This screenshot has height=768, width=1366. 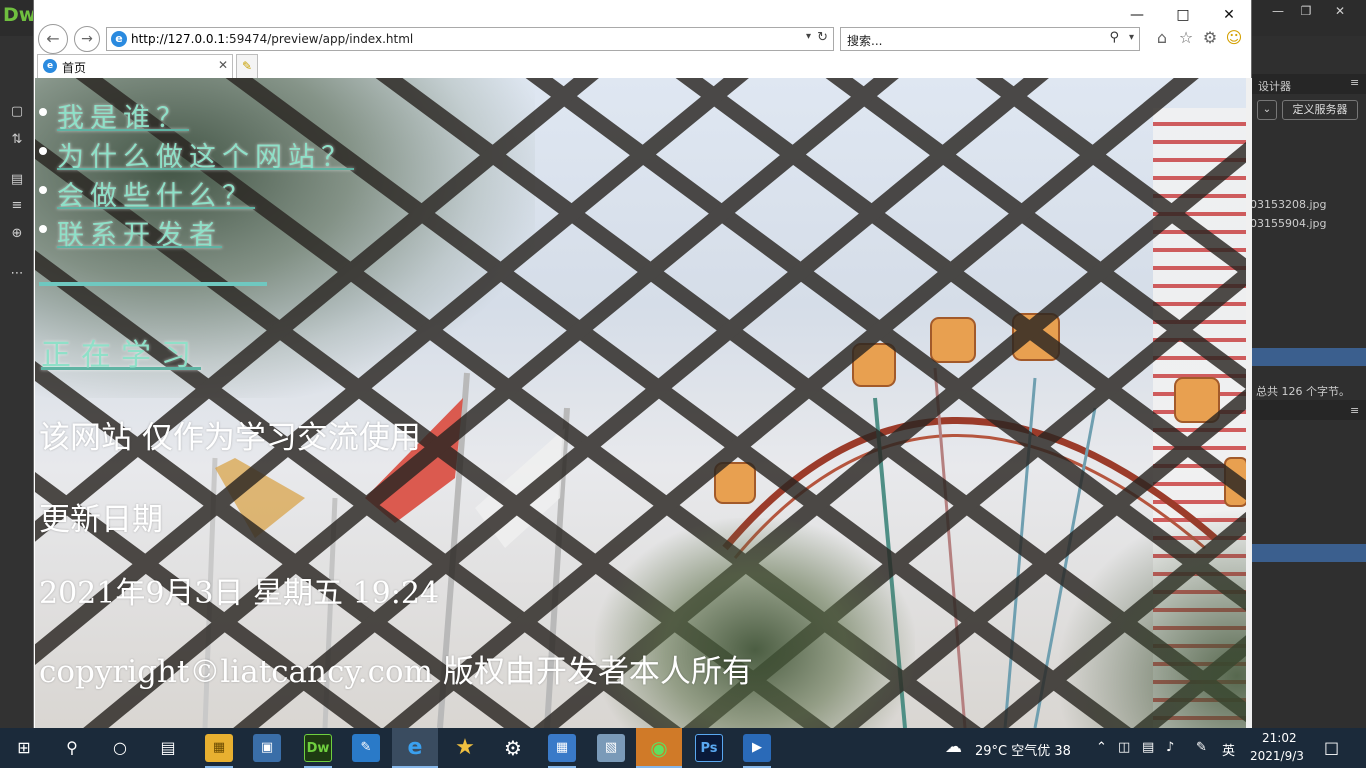 I want to click on inspect-icon: ▤, so click(x=17, y=180).